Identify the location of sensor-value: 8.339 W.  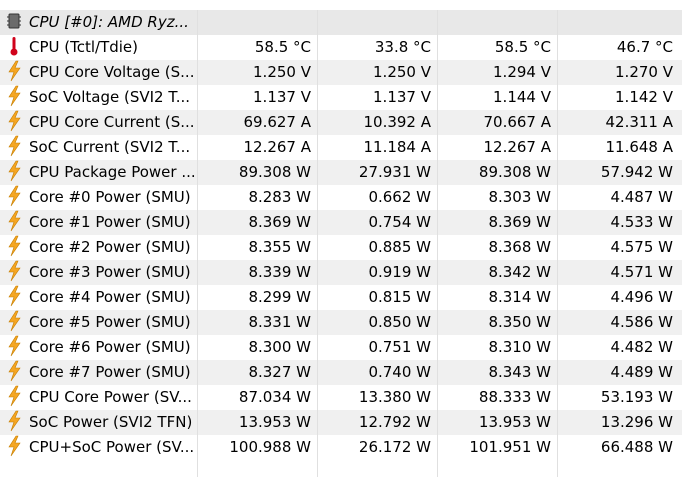
(257, 272).